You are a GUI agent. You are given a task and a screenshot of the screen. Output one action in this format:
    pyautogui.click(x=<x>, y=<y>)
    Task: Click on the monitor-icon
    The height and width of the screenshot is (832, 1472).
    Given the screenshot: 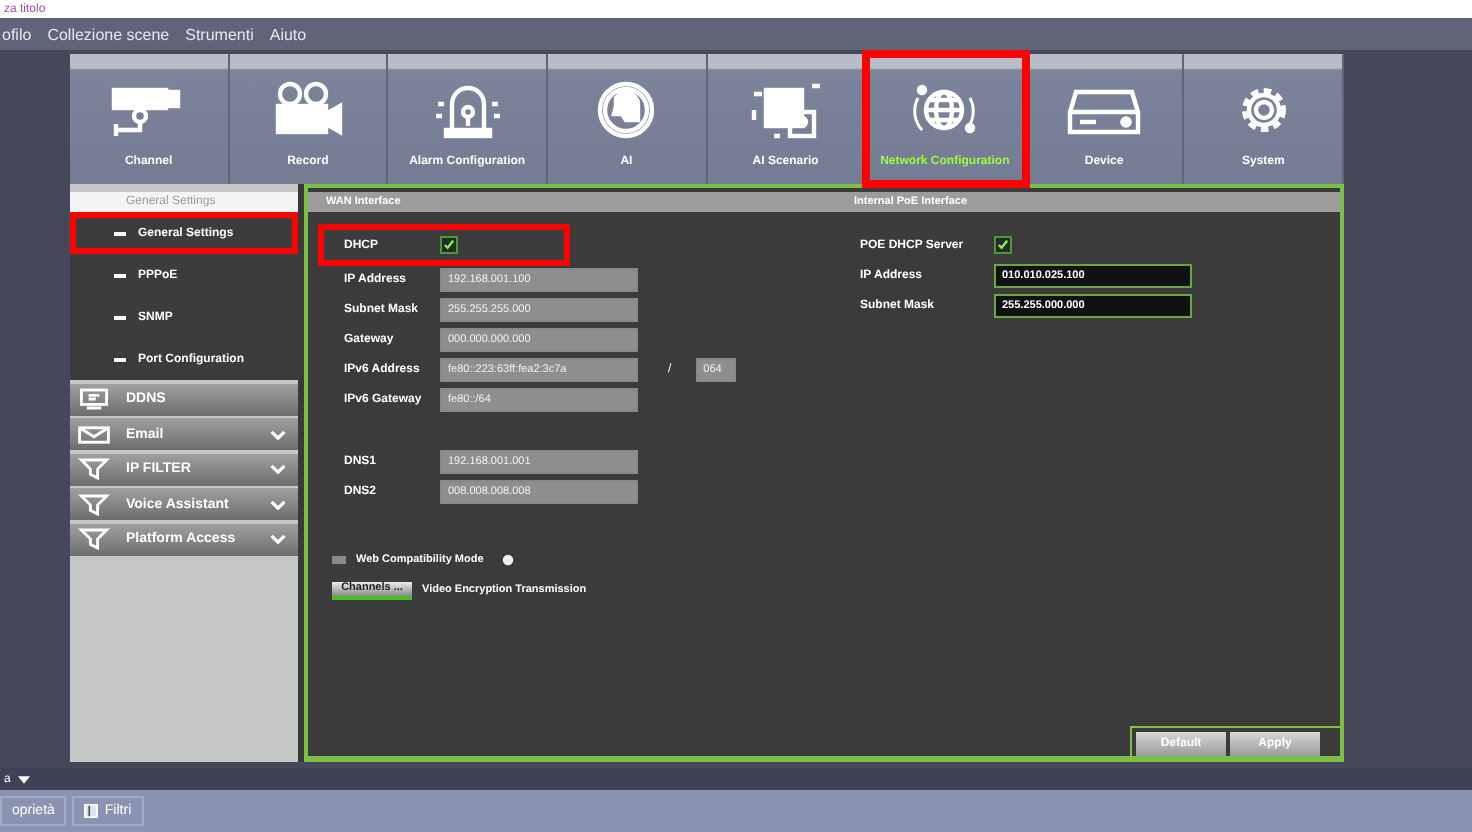 What is the action you would take?
    pyautogui.click(x=94, y=399)
    